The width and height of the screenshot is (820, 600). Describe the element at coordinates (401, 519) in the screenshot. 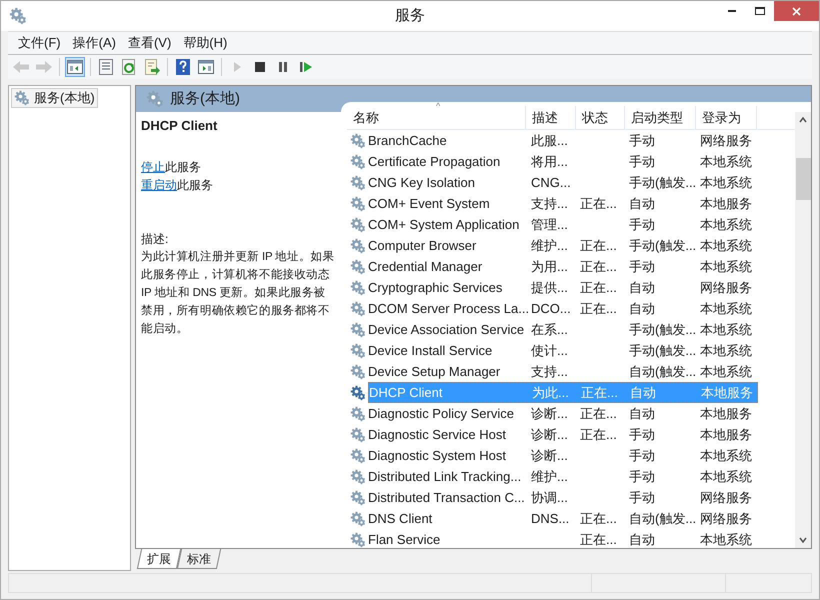

I see `table-cell-text: DNS Client` at that location.